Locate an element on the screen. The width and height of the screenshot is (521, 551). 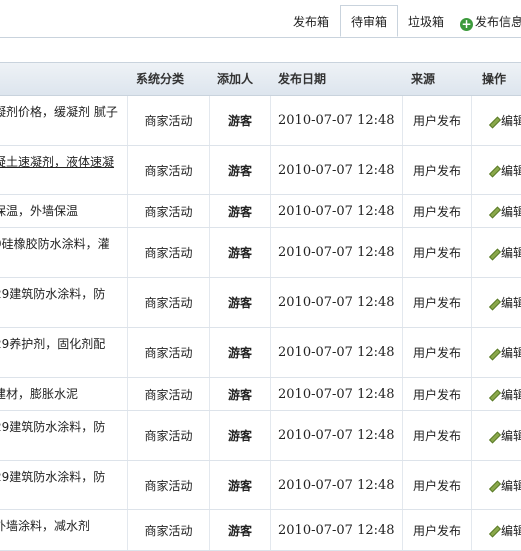
table-row: 保温，外墙保温 商家活动 游客 2010-07-07 12:48 用户发布 编辑 is located at coordinates (260, 211).